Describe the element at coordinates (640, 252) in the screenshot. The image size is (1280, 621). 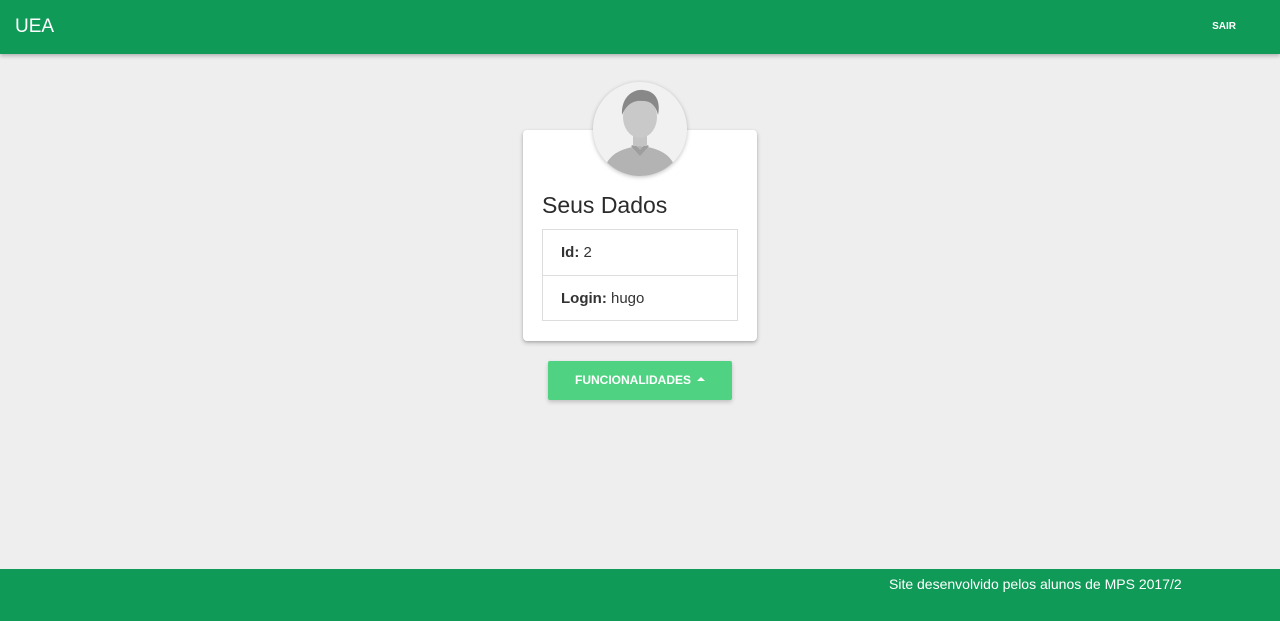
I see `info-row-id: Id: 2` at that location.